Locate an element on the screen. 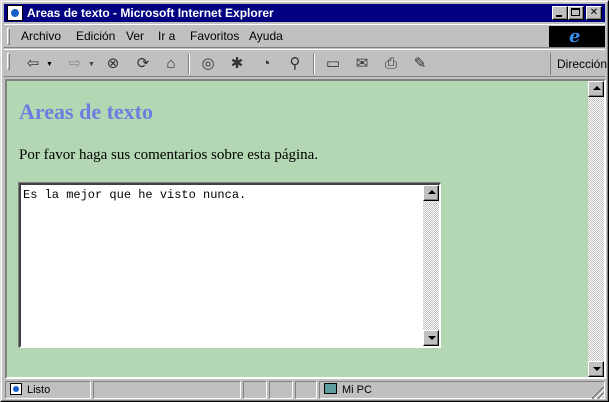  print-icon: ⎙ is located at coordinates (391, 64).